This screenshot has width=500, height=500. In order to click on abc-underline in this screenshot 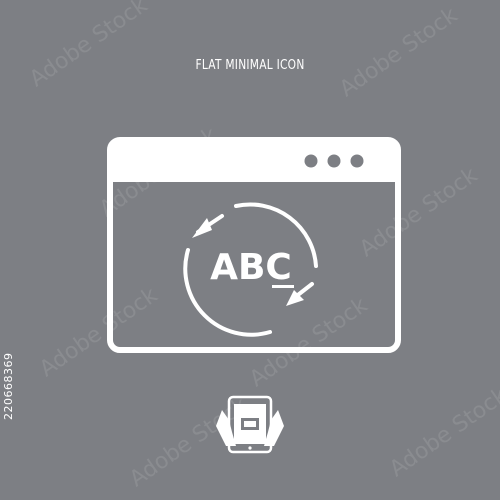, I will do `click(283, 286)`.